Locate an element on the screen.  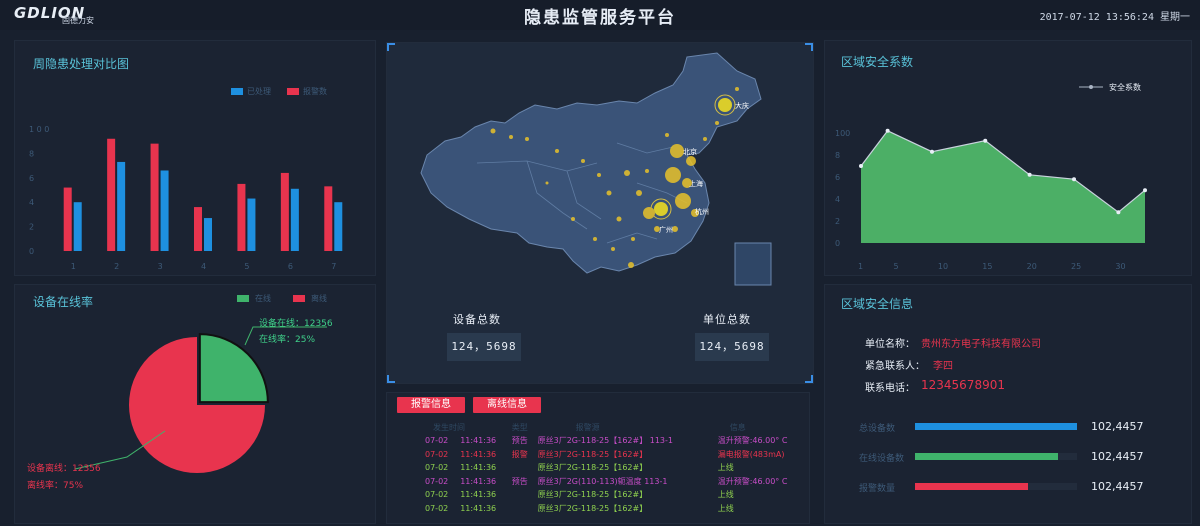
online-rate-label: 在线率：25% is located at coordinates (287, 340).